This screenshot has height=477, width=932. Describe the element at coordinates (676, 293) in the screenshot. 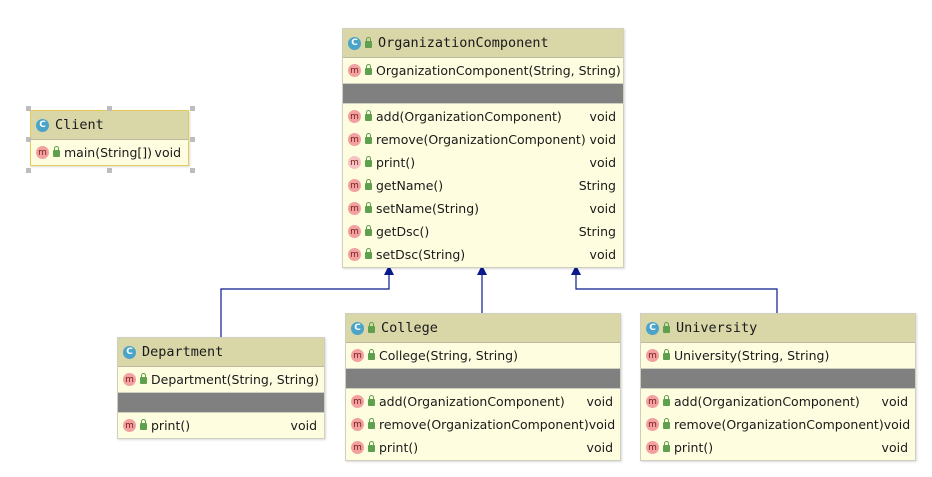

I see `university-inheritance-line` at that location.